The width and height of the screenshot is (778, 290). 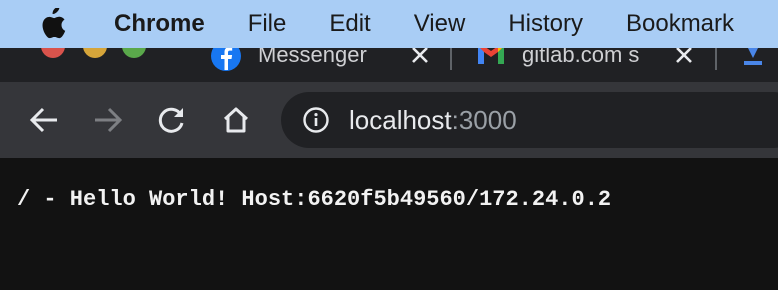 I want to click on maximize-window-button, so click(x=134, y=53).